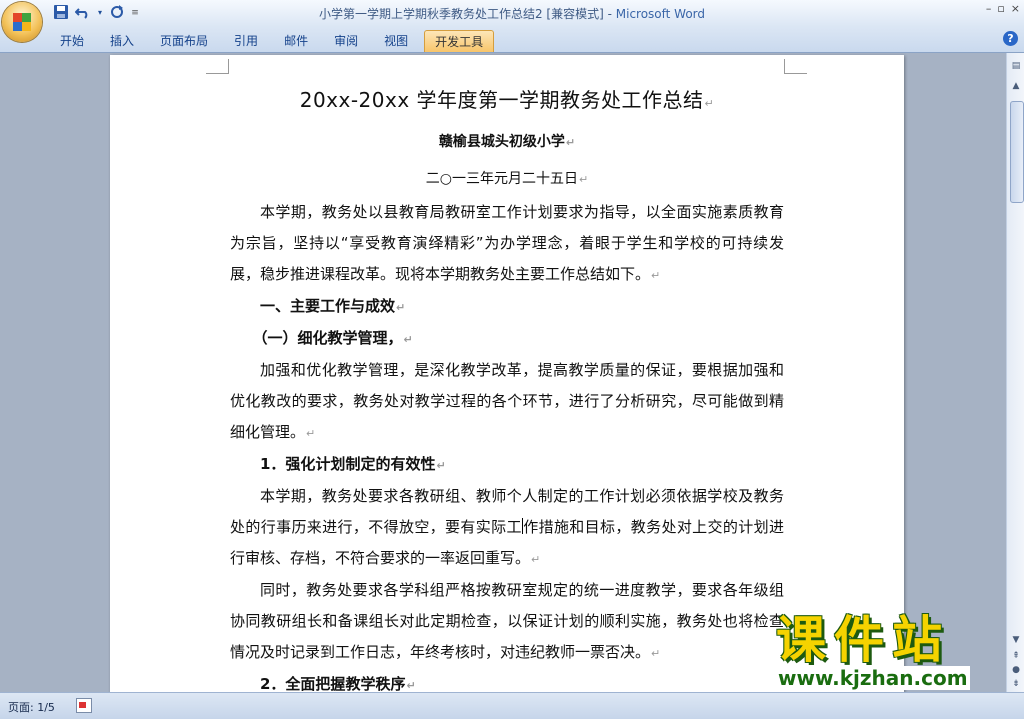  Describe the element at coordinates (1000, 8) in the screenshot. I see `restore-icon: ▫` at that location.